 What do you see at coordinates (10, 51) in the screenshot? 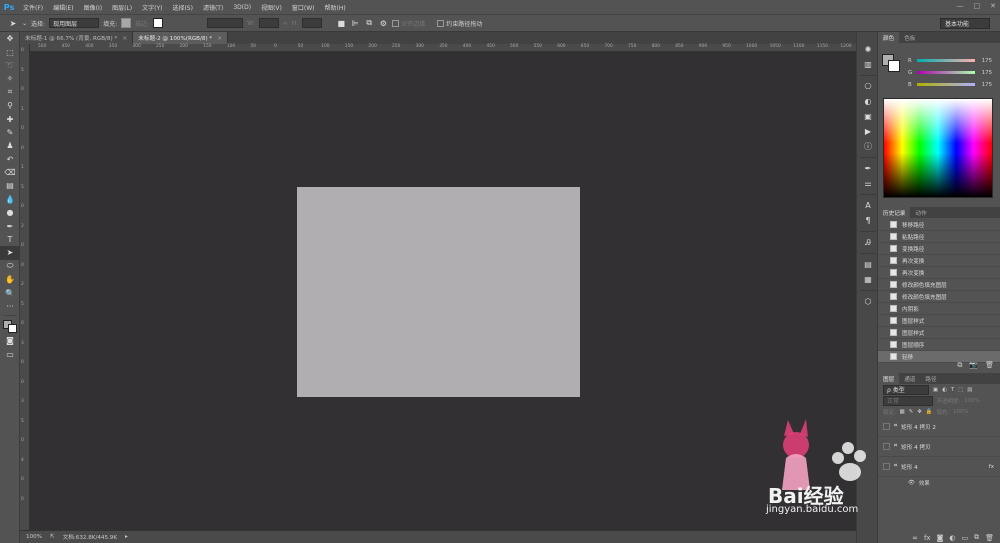
I see `marquee-tool-icon: ⬚` at bounding box center [10, 51].